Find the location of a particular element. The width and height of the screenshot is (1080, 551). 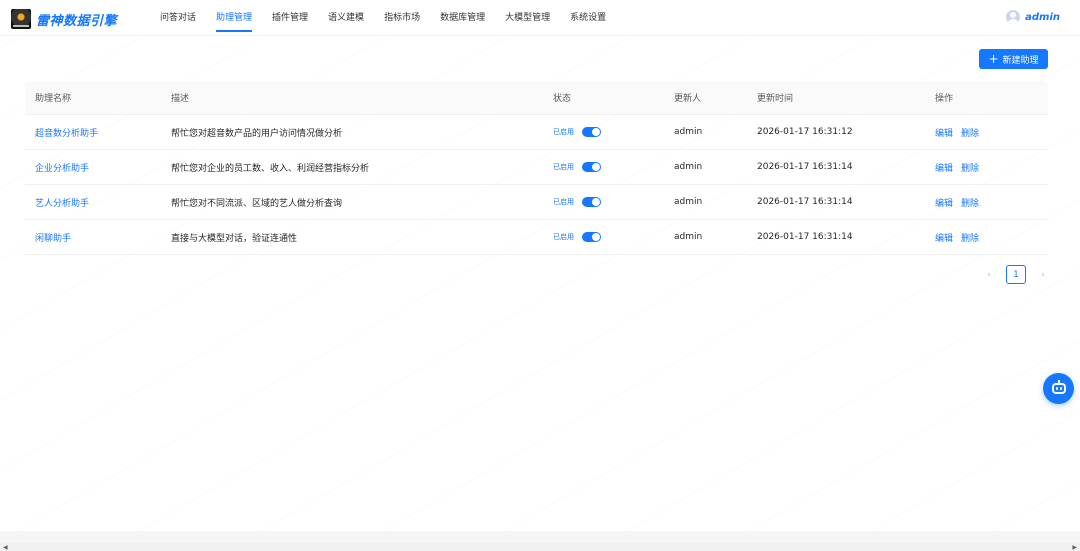

col-desc: 描述 is located at coordinates (180, 99).